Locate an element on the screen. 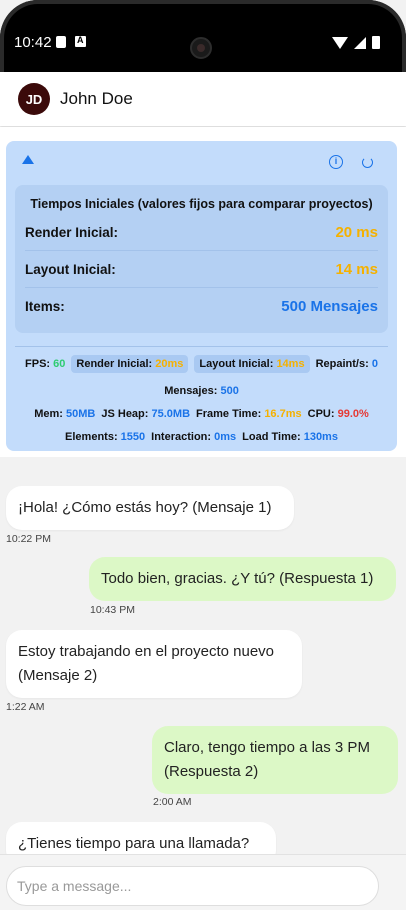 The height and width of the screenshot is (910, 406). battery-icon is located at coordinates (376, 42).